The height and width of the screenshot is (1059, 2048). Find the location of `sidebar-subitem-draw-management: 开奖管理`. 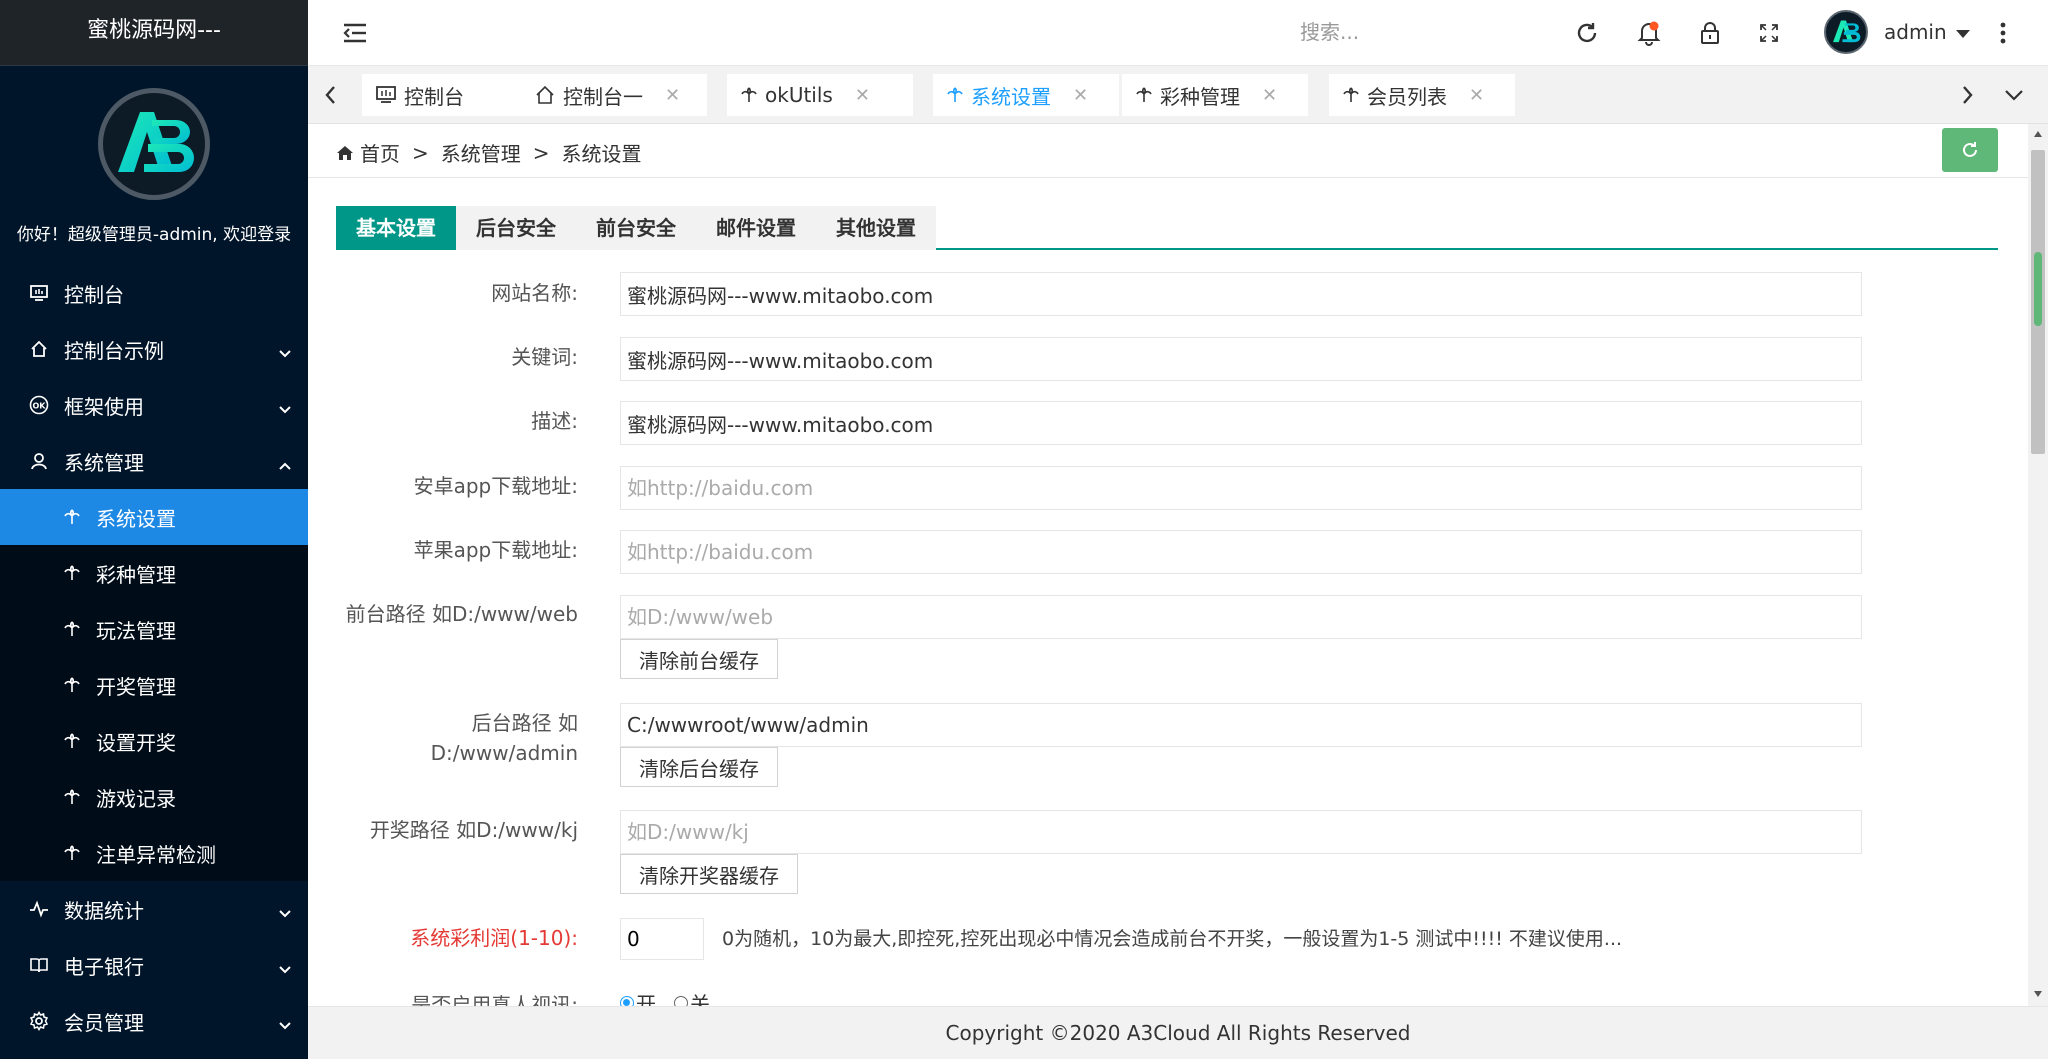

sidebar-subitem-draw-management: 开奖管理 is located at coordinates (154, 685).